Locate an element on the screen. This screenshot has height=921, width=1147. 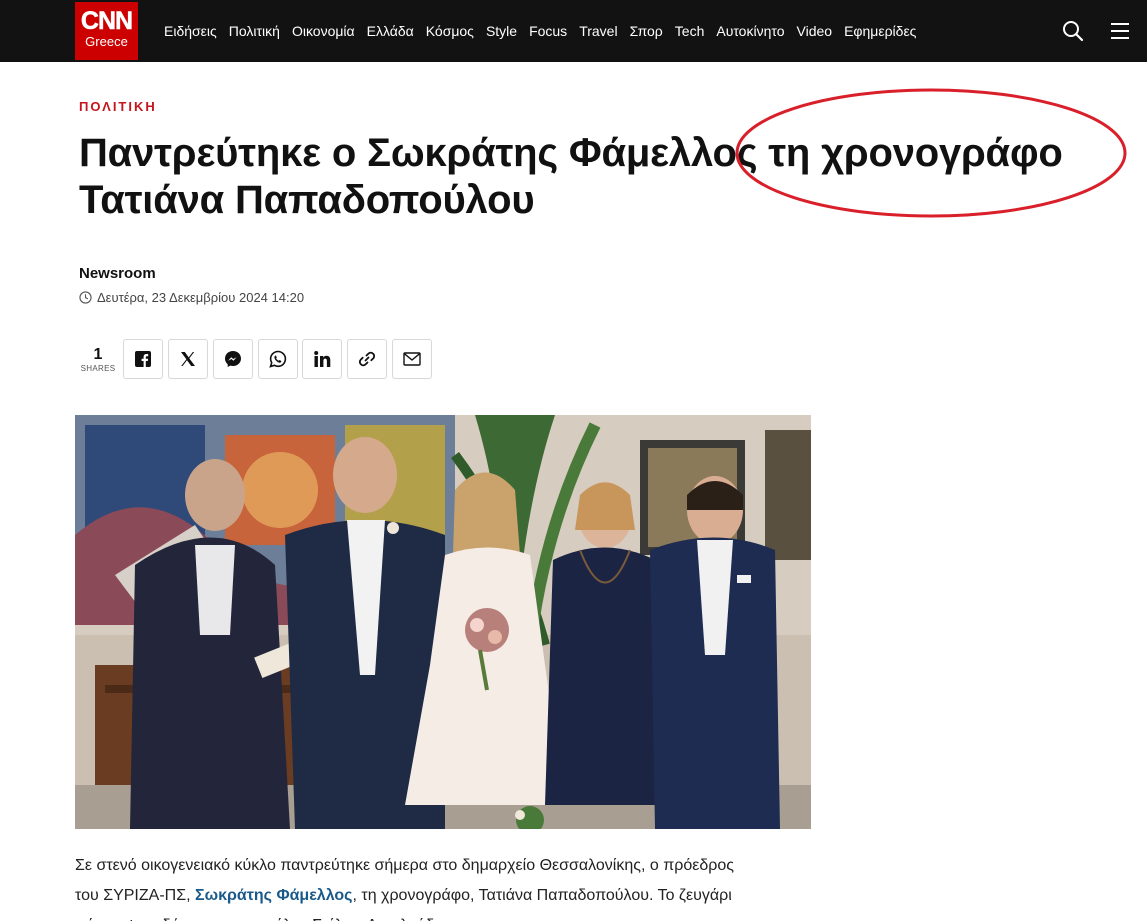
x-icon is located at coordinates (188, 359).